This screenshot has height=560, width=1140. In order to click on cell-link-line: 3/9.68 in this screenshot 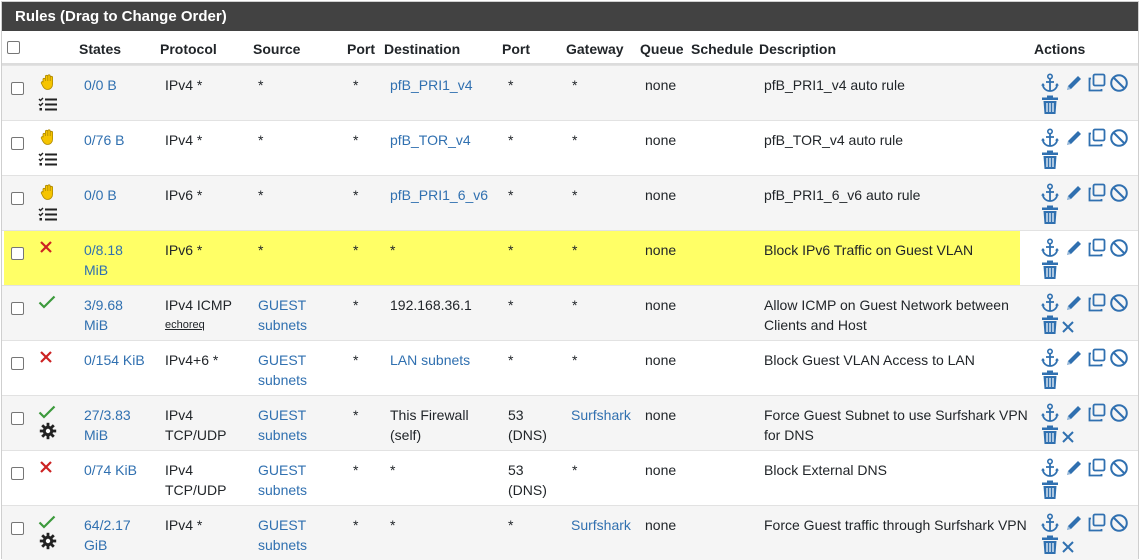, I will do `click(103, 305)`.